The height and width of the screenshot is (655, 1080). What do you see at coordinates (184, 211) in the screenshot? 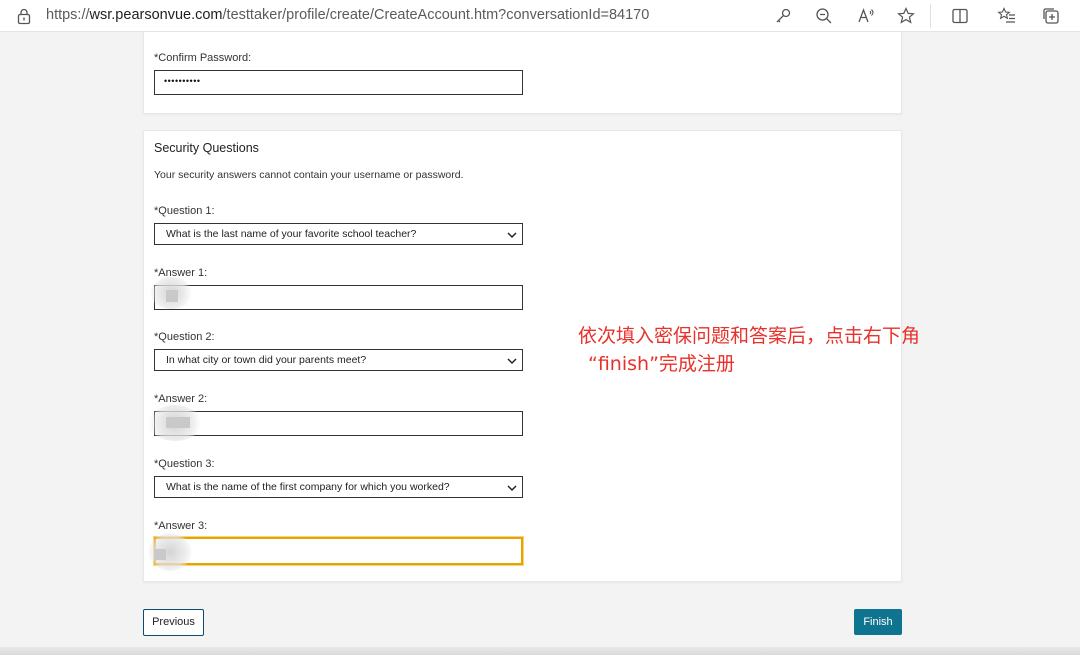
I see `question-1-label: *Question 1:` at bounding box center [184, 211].